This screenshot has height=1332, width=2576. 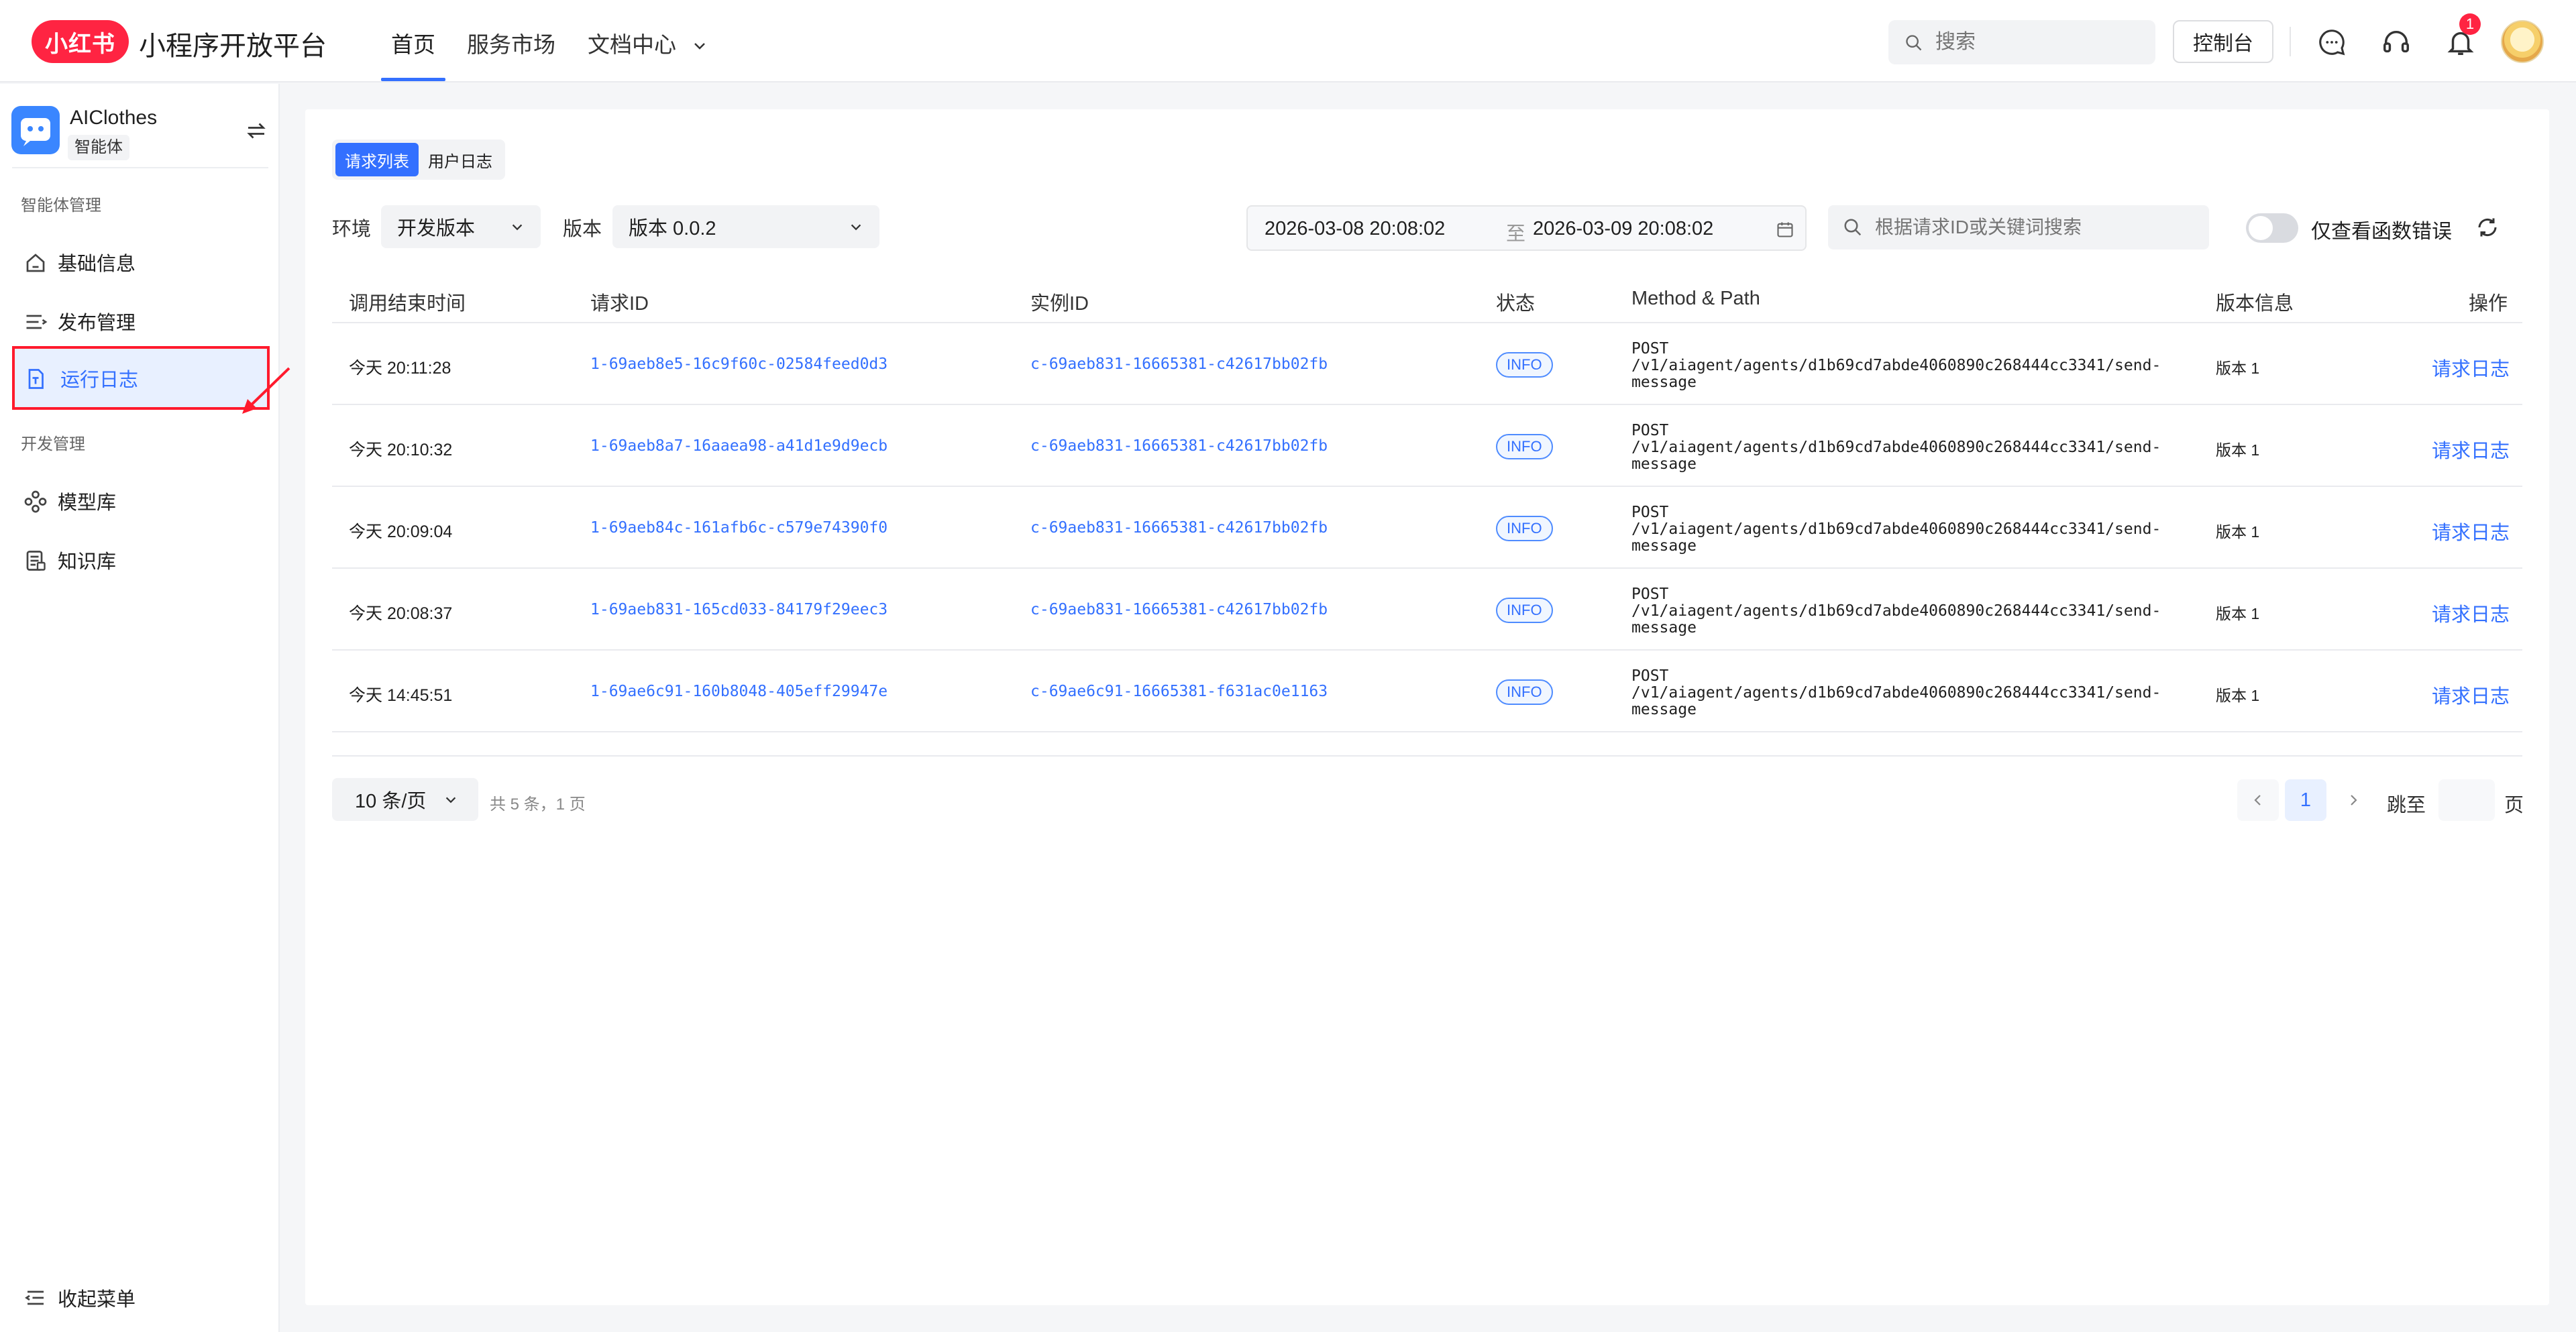 I want to click on log-file-icon, so click(x=36, y=379).